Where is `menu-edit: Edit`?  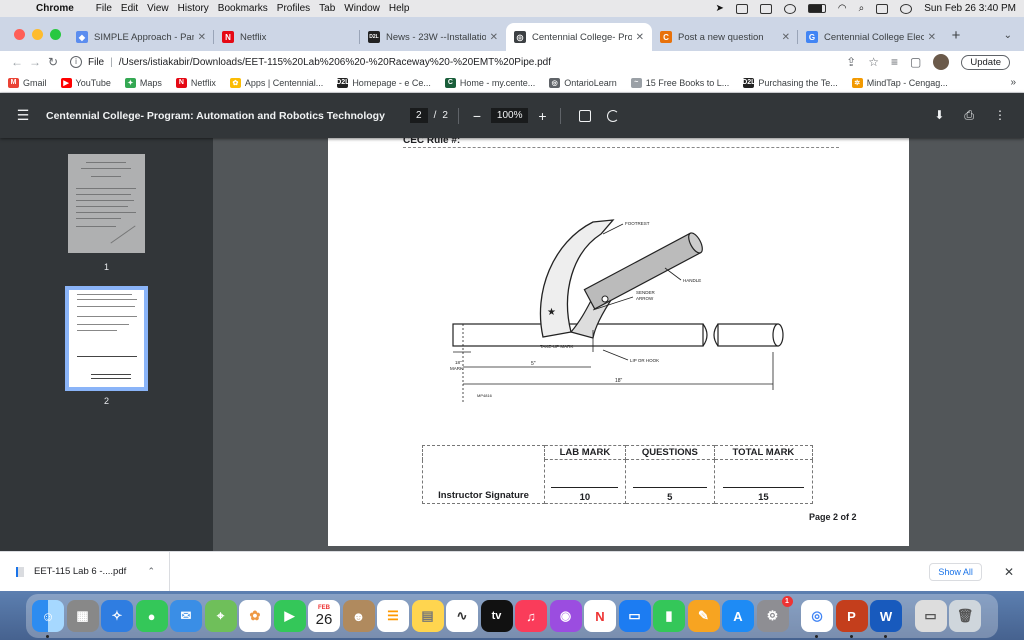 menu-edit: Edit is located at coordinates (129, 8).